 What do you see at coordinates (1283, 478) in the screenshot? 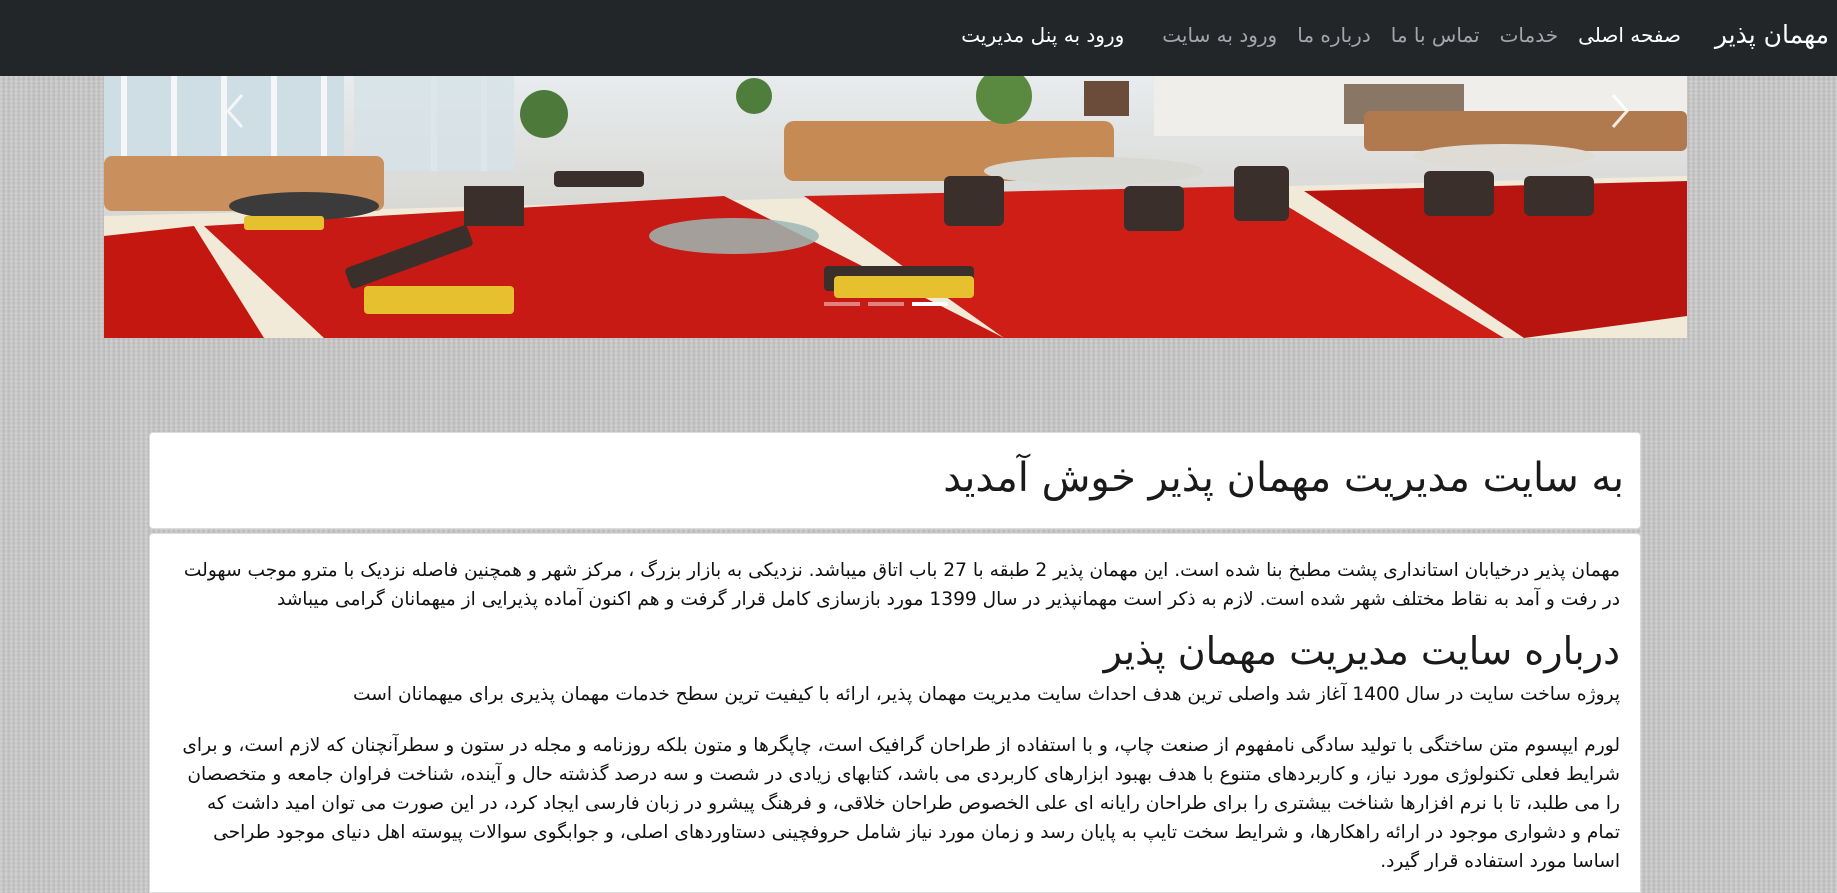
I see `welcome-title: به سایت مدیریت مهمان پذیر خوش آمدید` at bounding box center [1283, 478].